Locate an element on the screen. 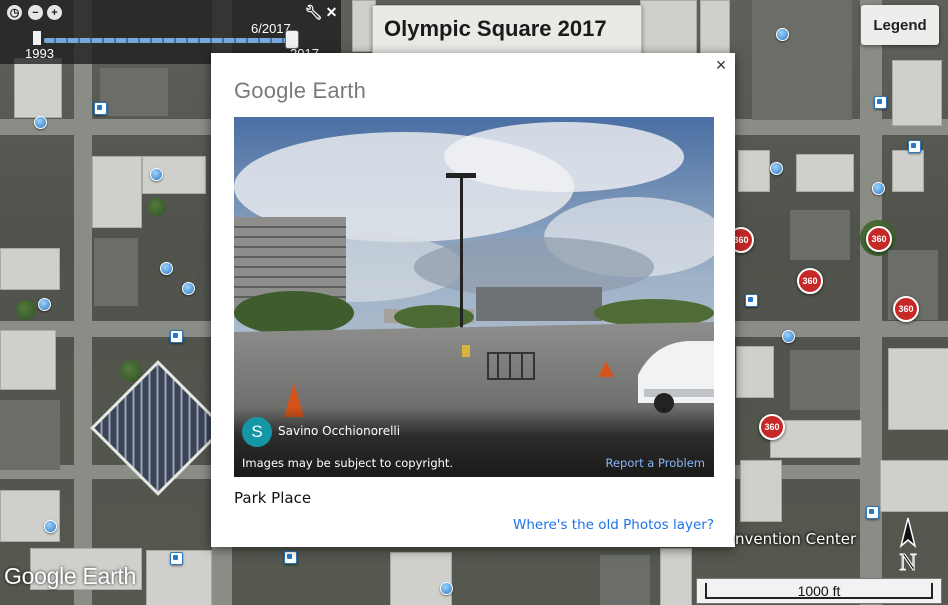 The width and height of the screenshot is (948, 605). copyright-notice: Images may be subject to copyright. is located at coordinates (348, 463).